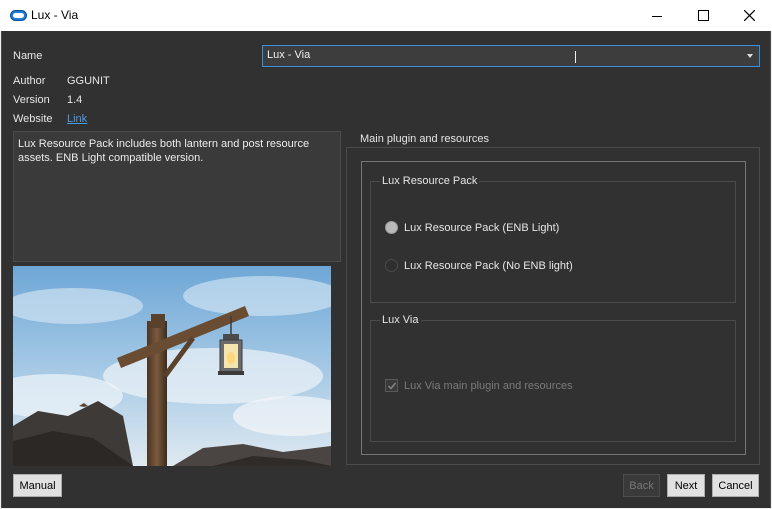 This screenshot has width=772, height=509. I want to click on lux-via-checkbox-label: Lux Via main plugin and resources, so click(488, 386).